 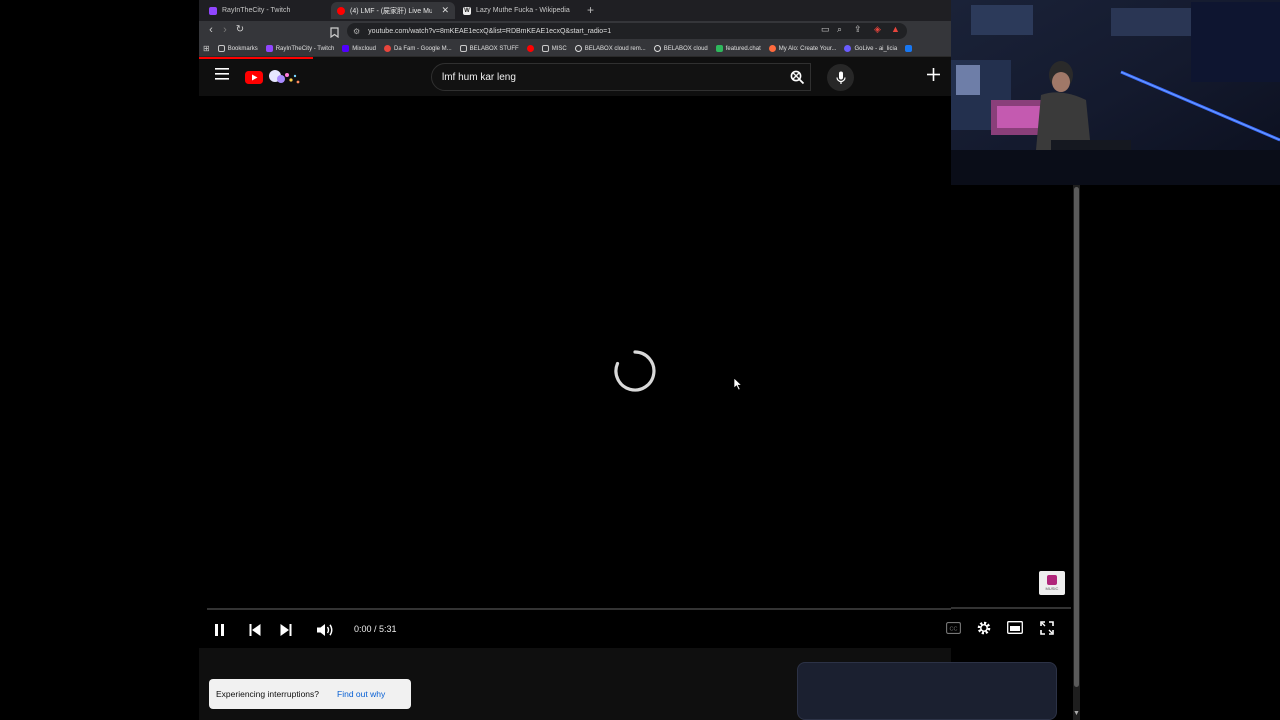 I want to click on webcam-feed-image, so click(x=1115, y=92).